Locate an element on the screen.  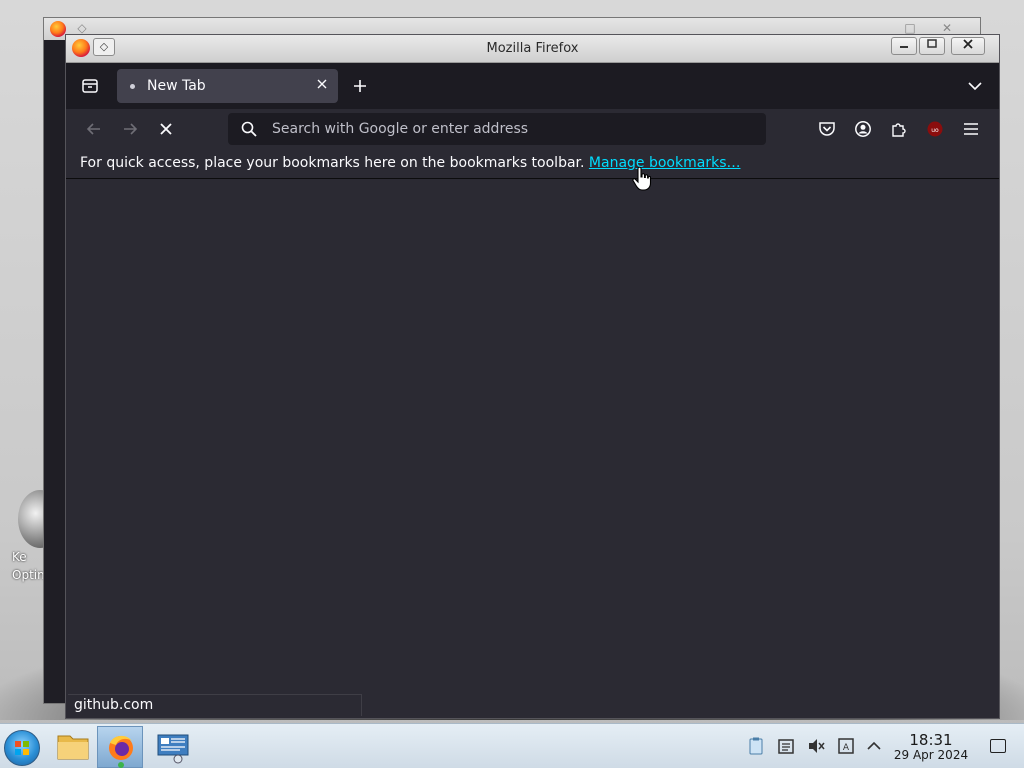
account-button is located at coordinates (863, 129).